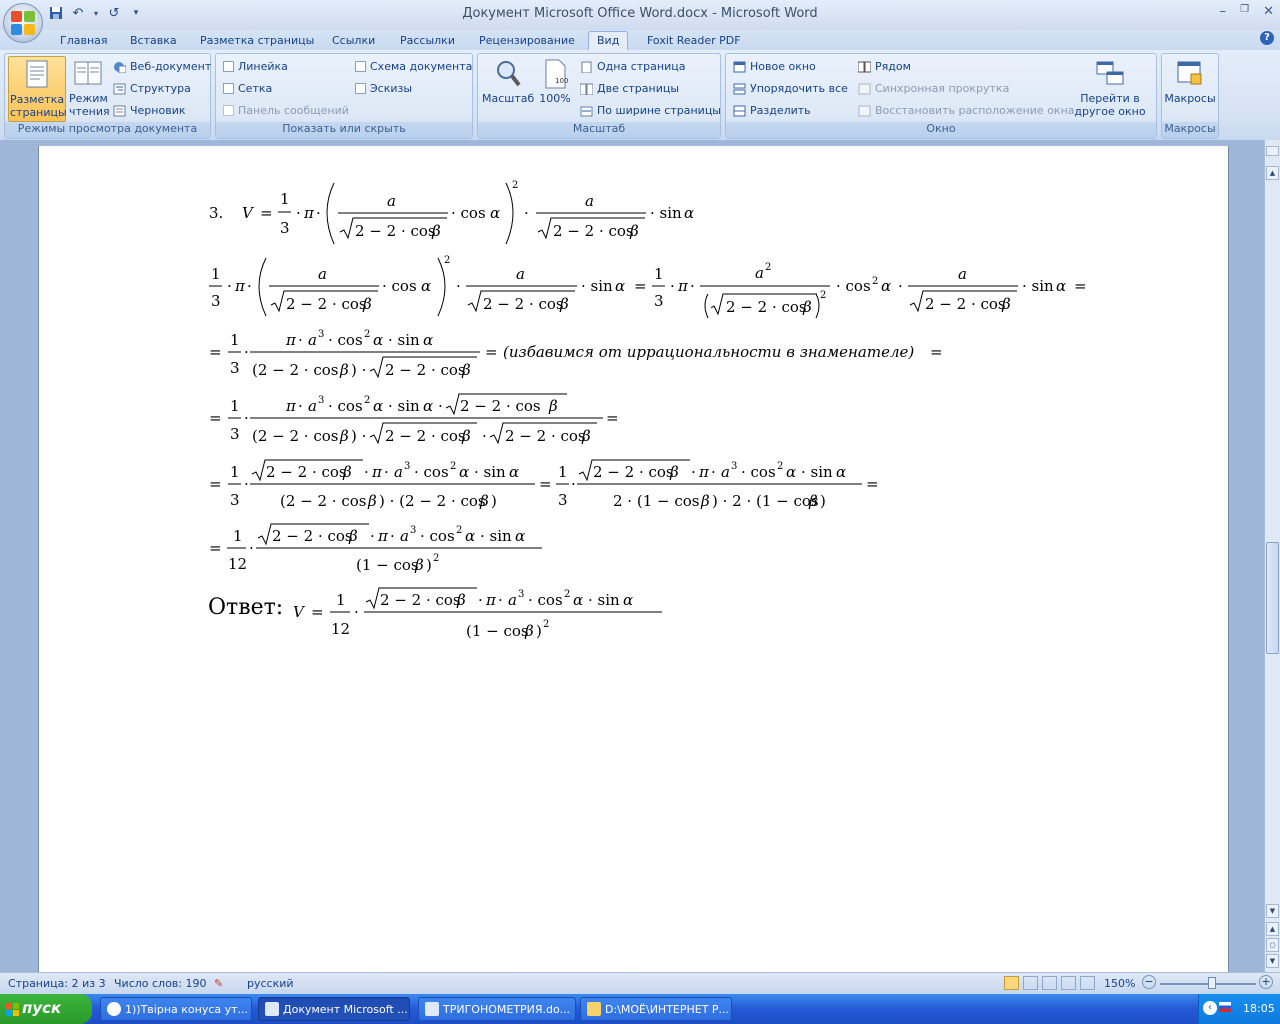  What do you see at coordinates (245, 607) in the screenshot?
I see `answer-label: Ответ:` at bounding box center [245, 607].